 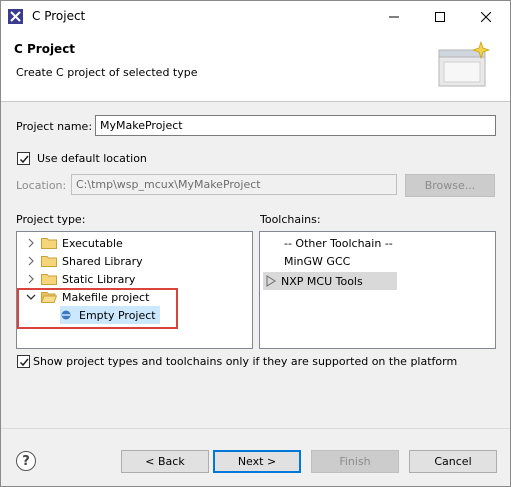 I want to click on tree-item-label: Static Library, so click(x=99, y=279).